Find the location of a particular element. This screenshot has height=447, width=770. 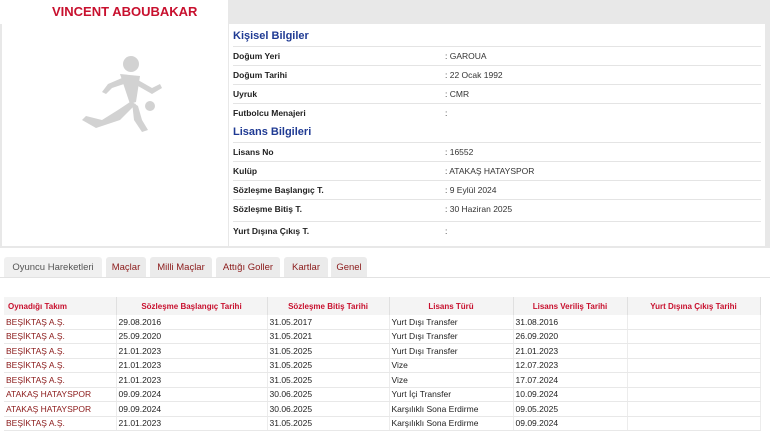

info-row-abroad-exit: Yurt Dışına Çıkış T. : is located at coordinates (497, 230).